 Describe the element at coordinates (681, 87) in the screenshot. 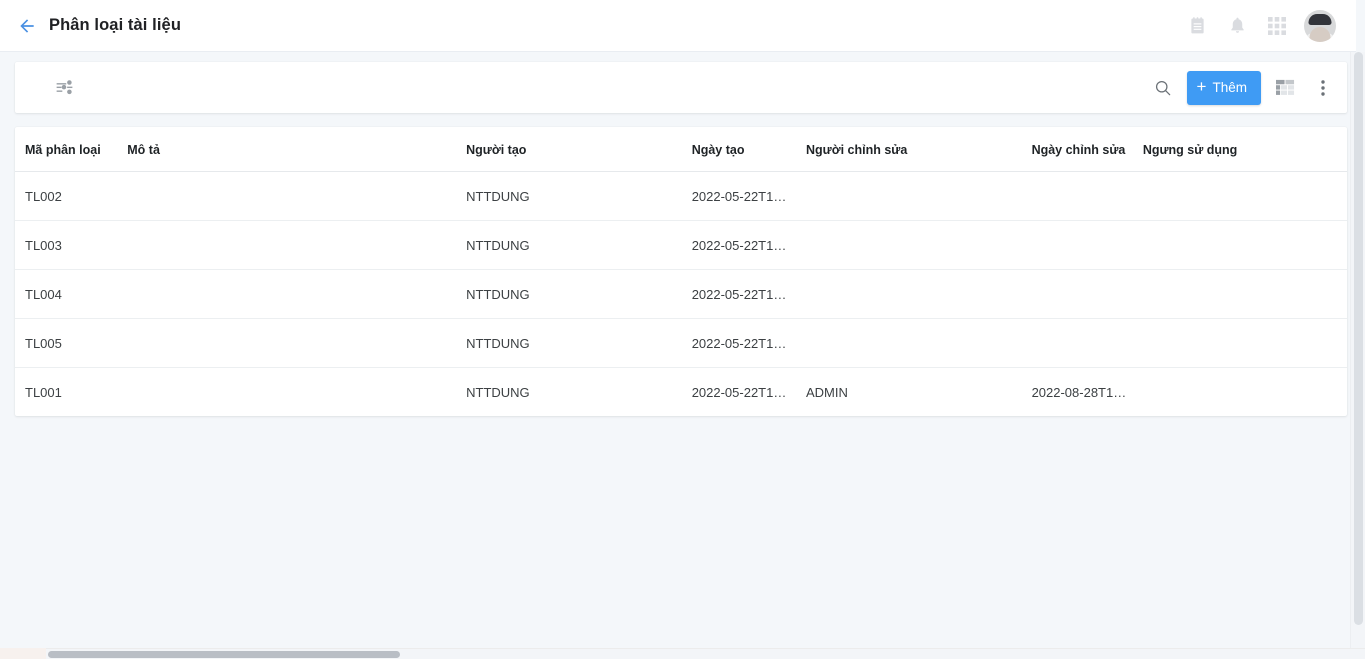

I see `table-toolbar: + Thêm` at that location.